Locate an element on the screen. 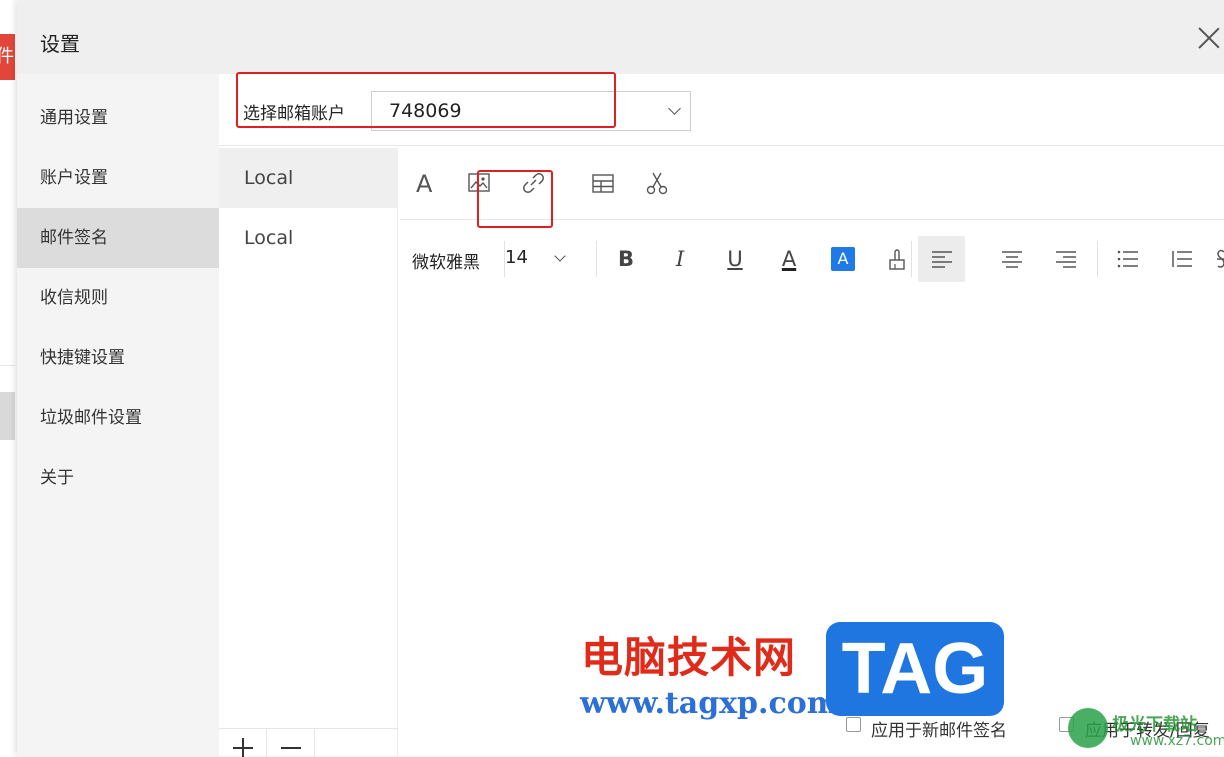 The image size is (1224, 757). add-signature-button is located at coordinates (243, 743).